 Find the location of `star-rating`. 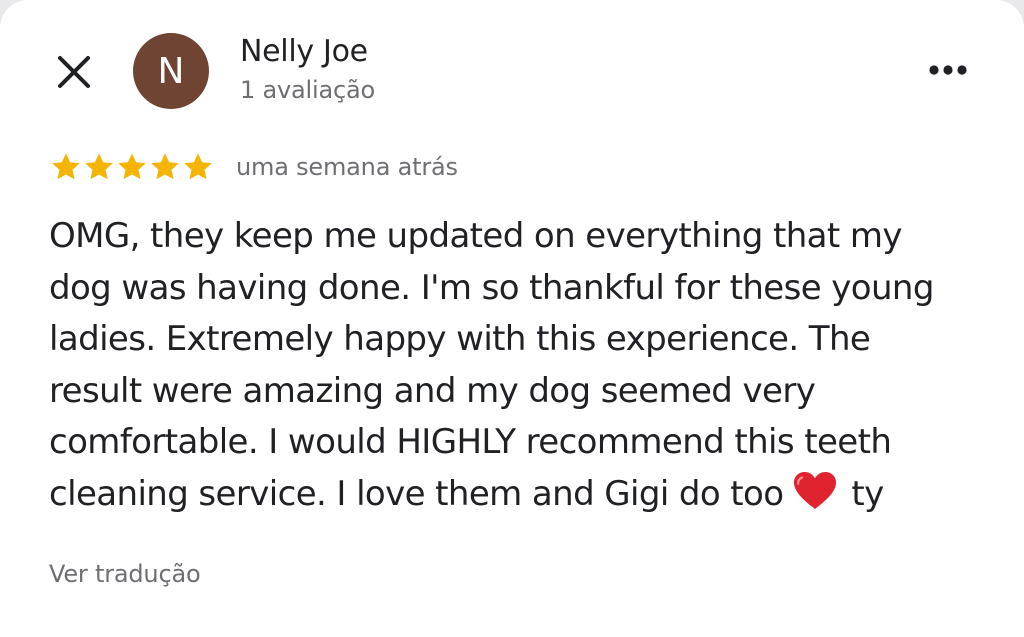

star-rating is located at coordinates (132, 167).